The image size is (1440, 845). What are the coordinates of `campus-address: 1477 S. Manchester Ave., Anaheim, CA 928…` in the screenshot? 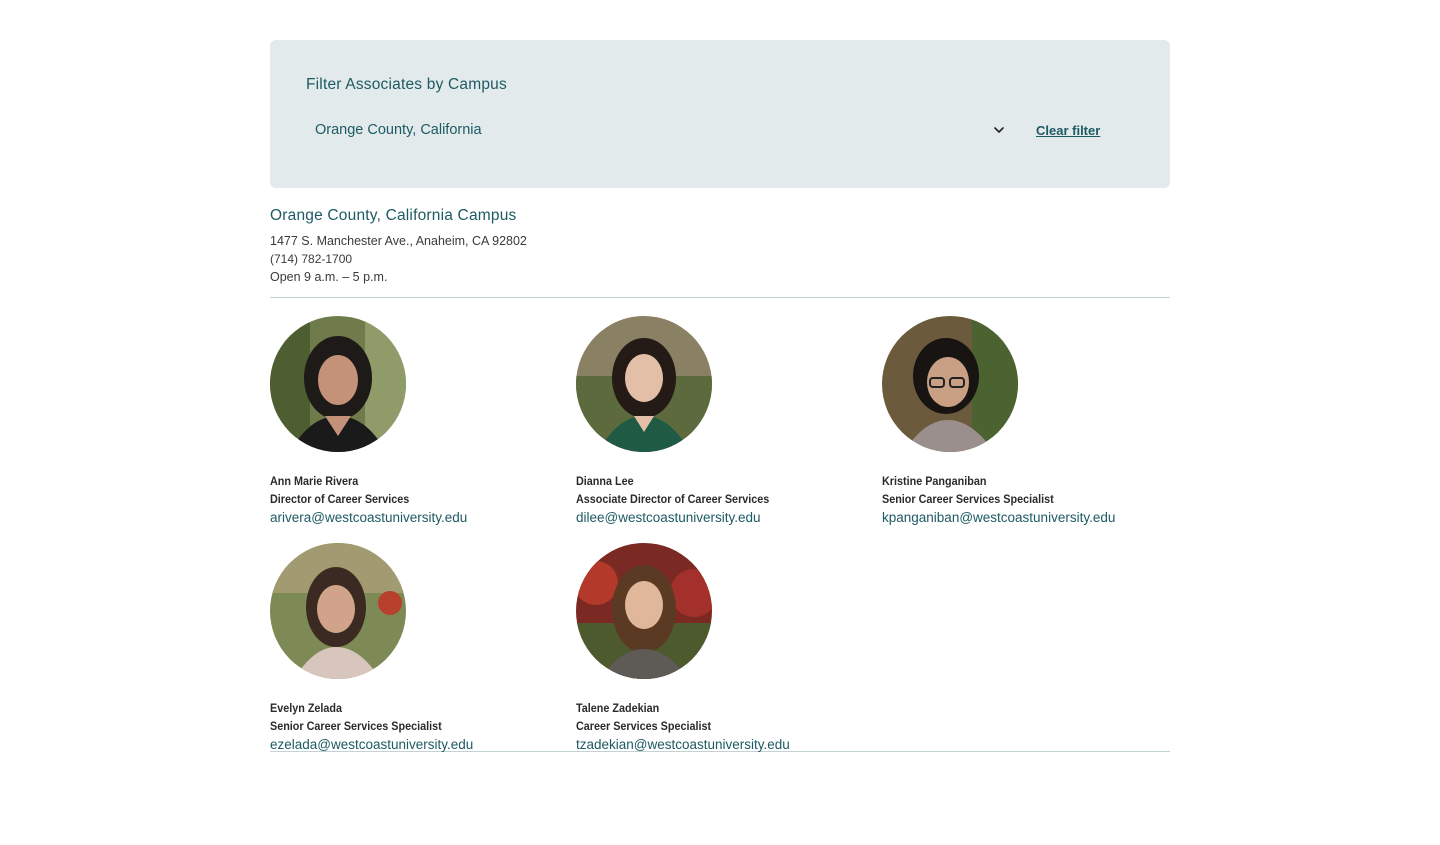 It's located at (398, 241).